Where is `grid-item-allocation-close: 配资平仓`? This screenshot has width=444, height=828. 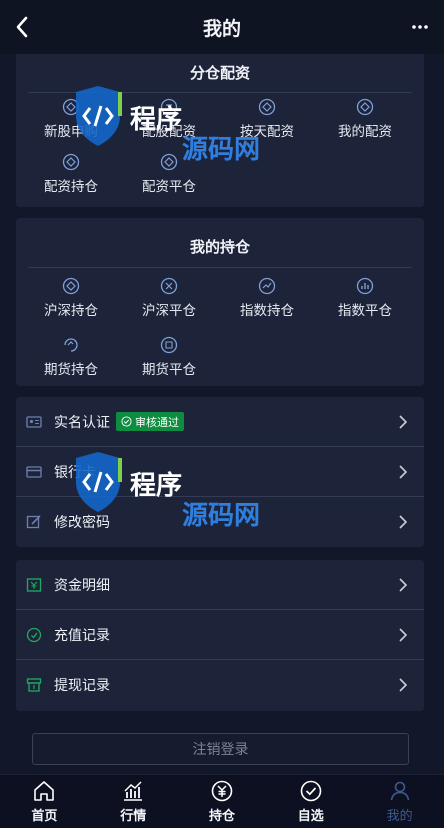
grid-item-allocation-close: 配资平仓 is located at coordinates (169, 174).